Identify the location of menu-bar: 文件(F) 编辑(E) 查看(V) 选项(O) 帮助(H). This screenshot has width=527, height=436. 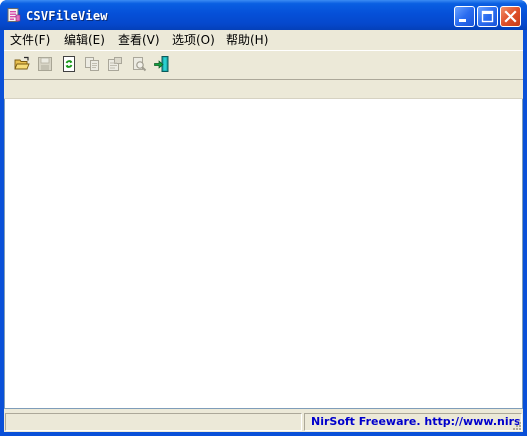
(263, 40).